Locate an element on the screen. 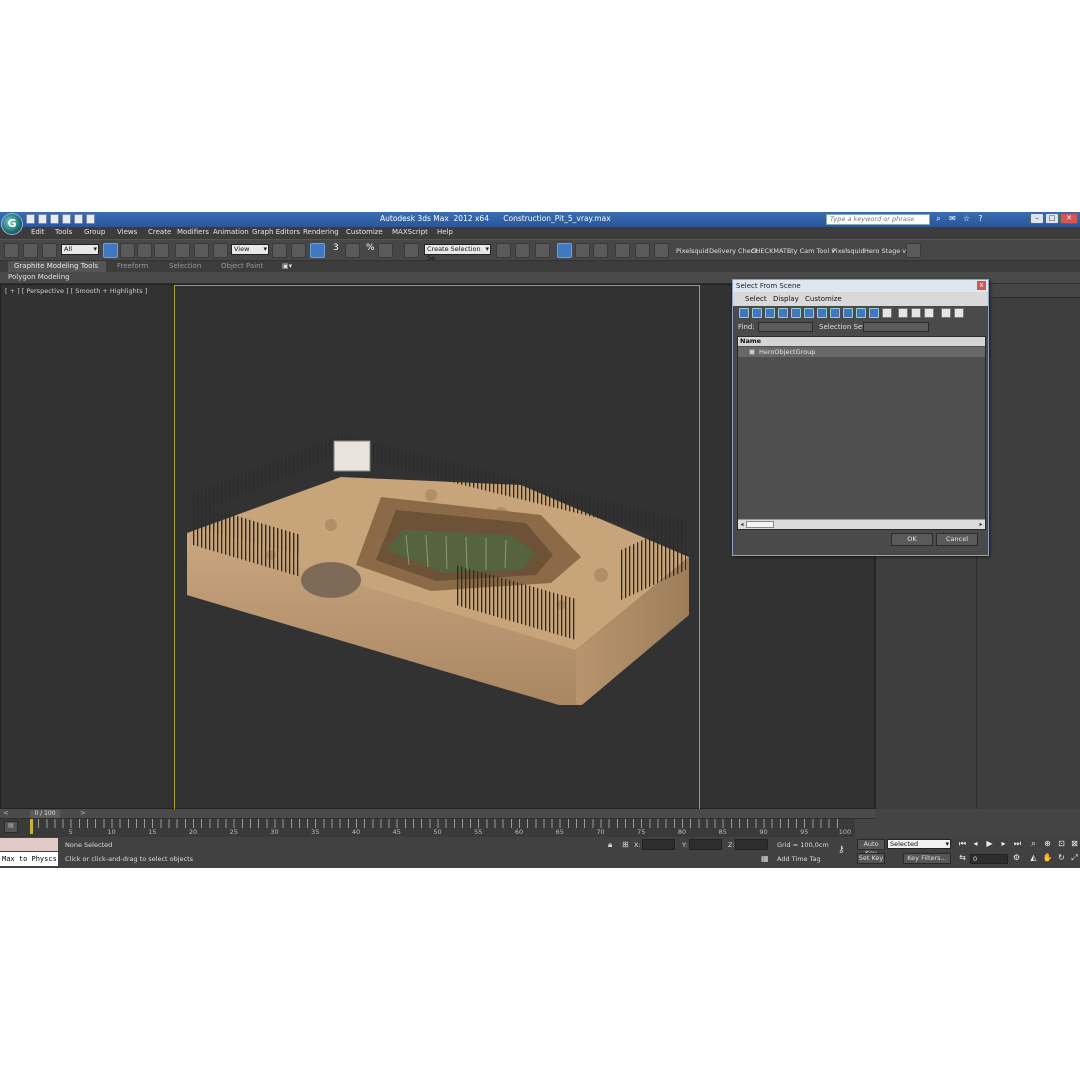  communication-center-icon: ✉ is located at coordinates (952, 219).